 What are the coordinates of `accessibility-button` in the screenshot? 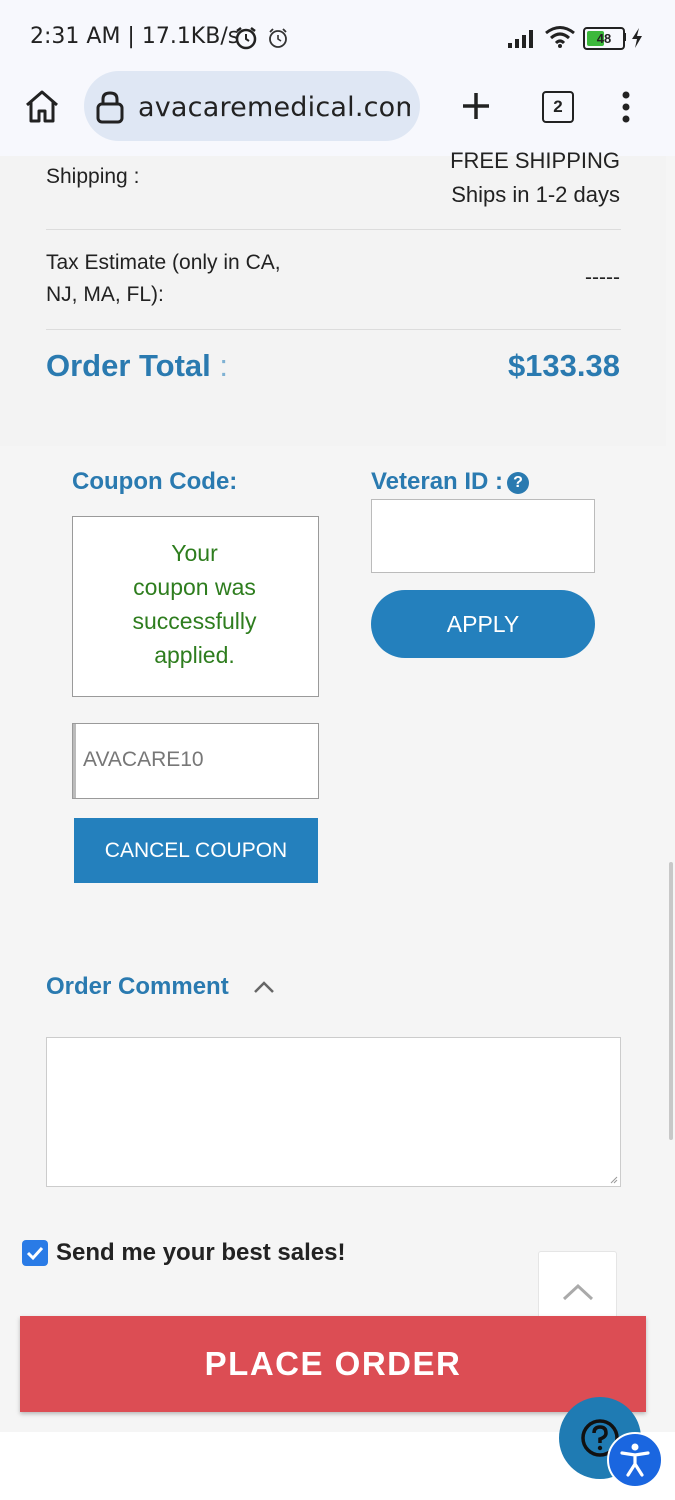 It's located at (635, 1460).